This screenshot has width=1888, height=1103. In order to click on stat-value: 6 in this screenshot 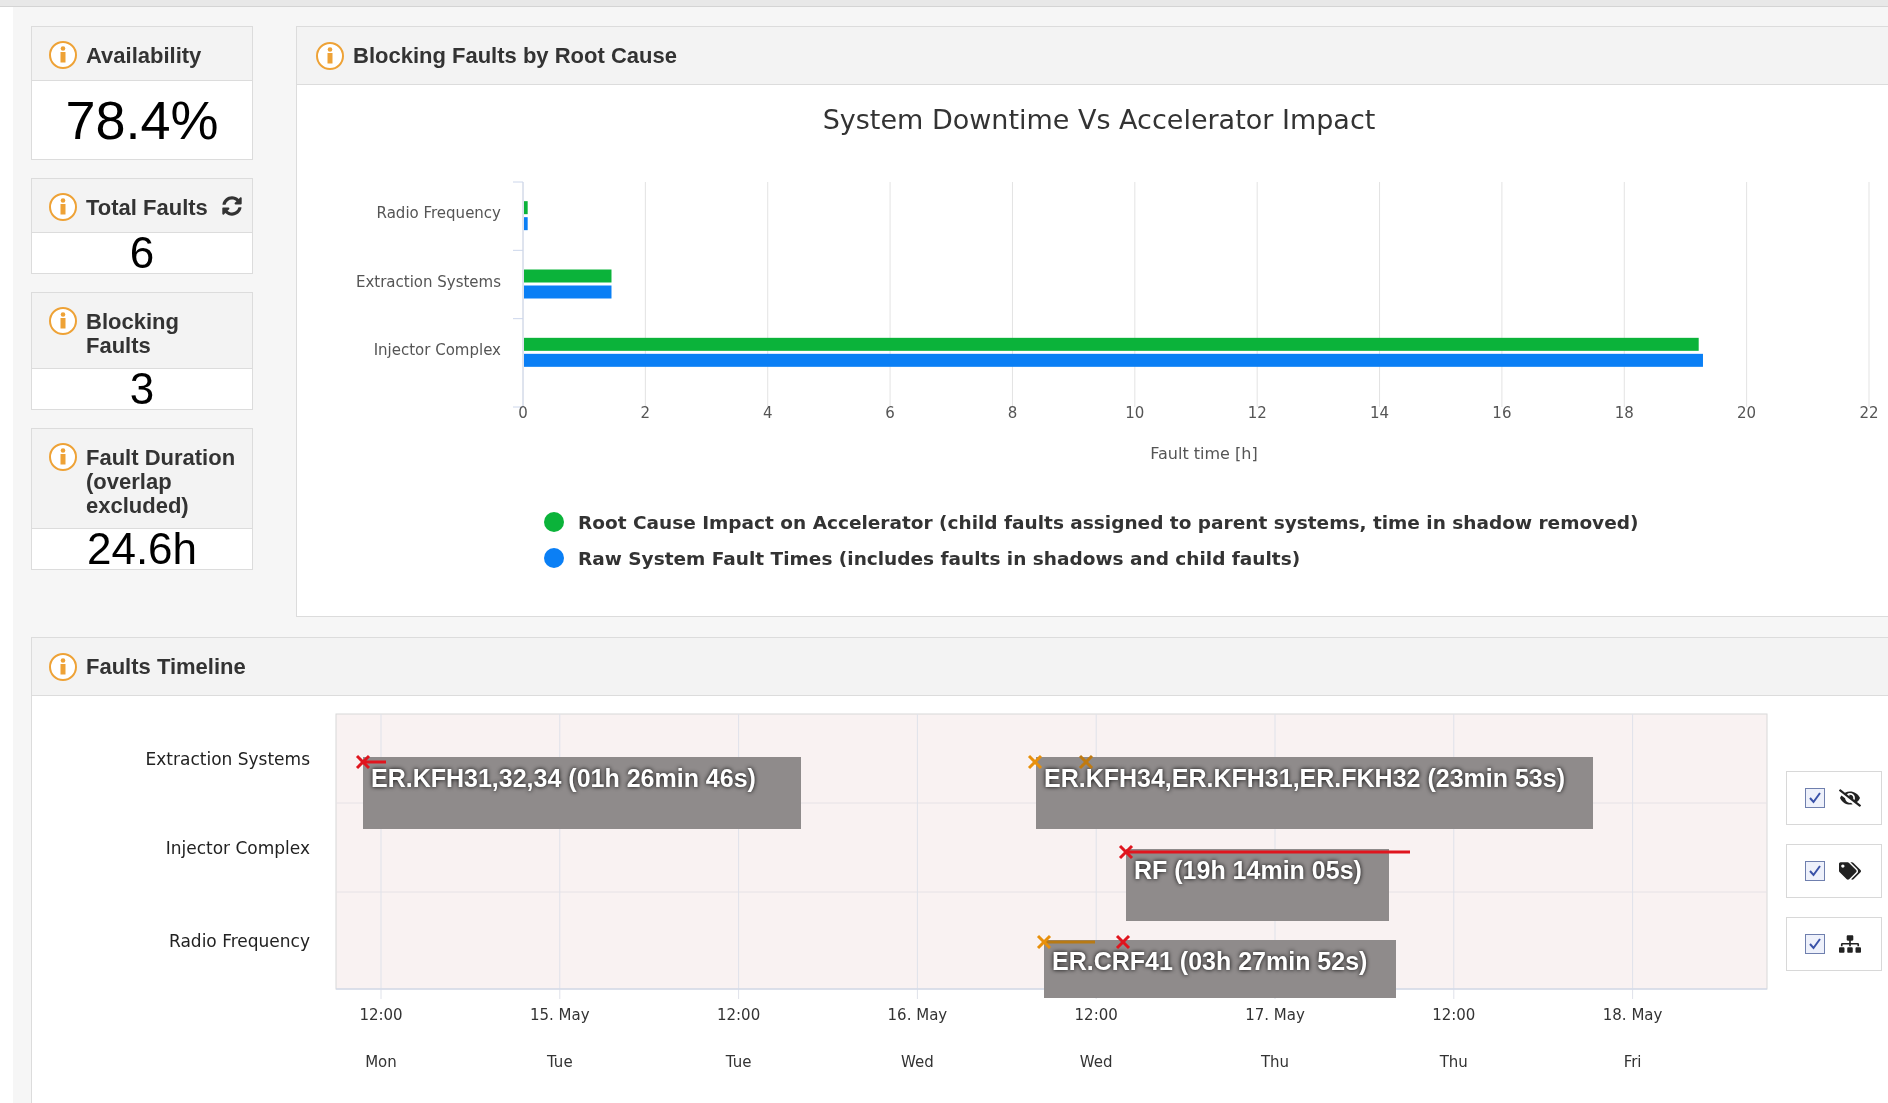, I will do `click(142, 253)`.